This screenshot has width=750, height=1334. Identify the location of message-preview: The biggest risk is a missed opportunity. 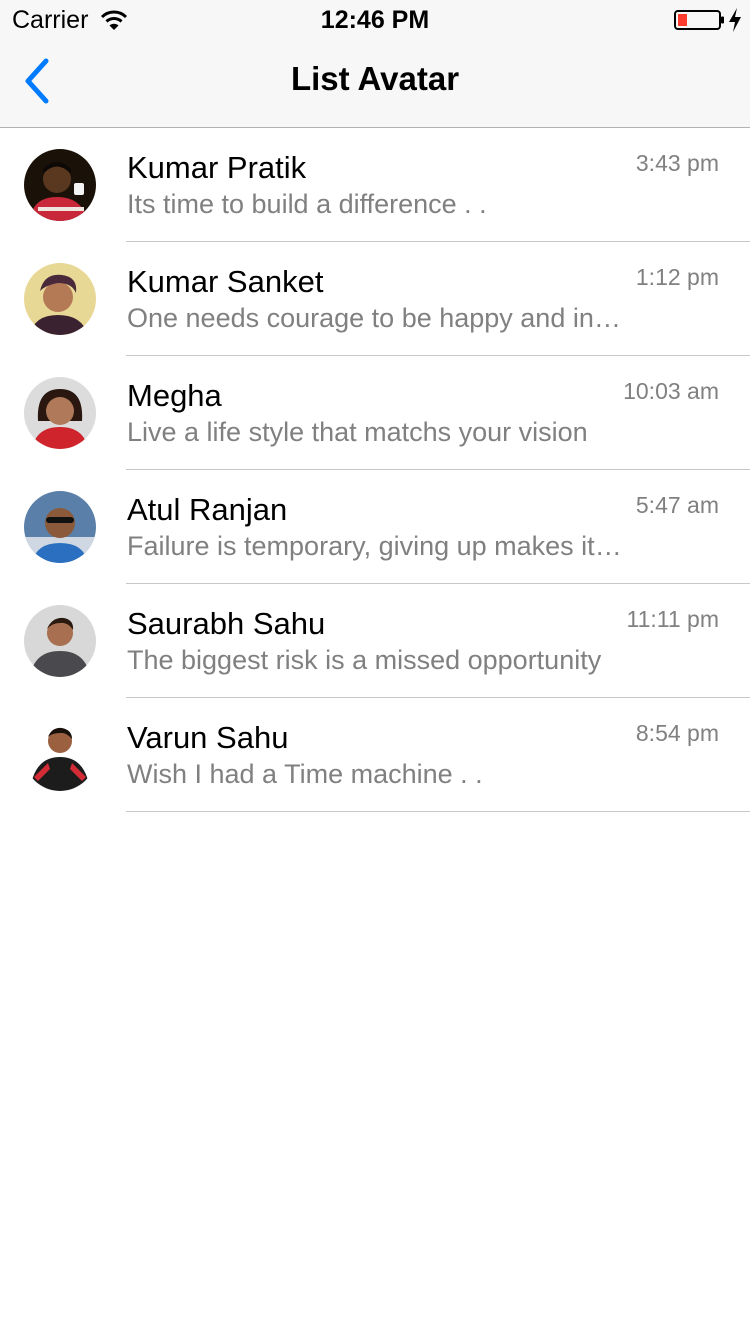
(364, 660).